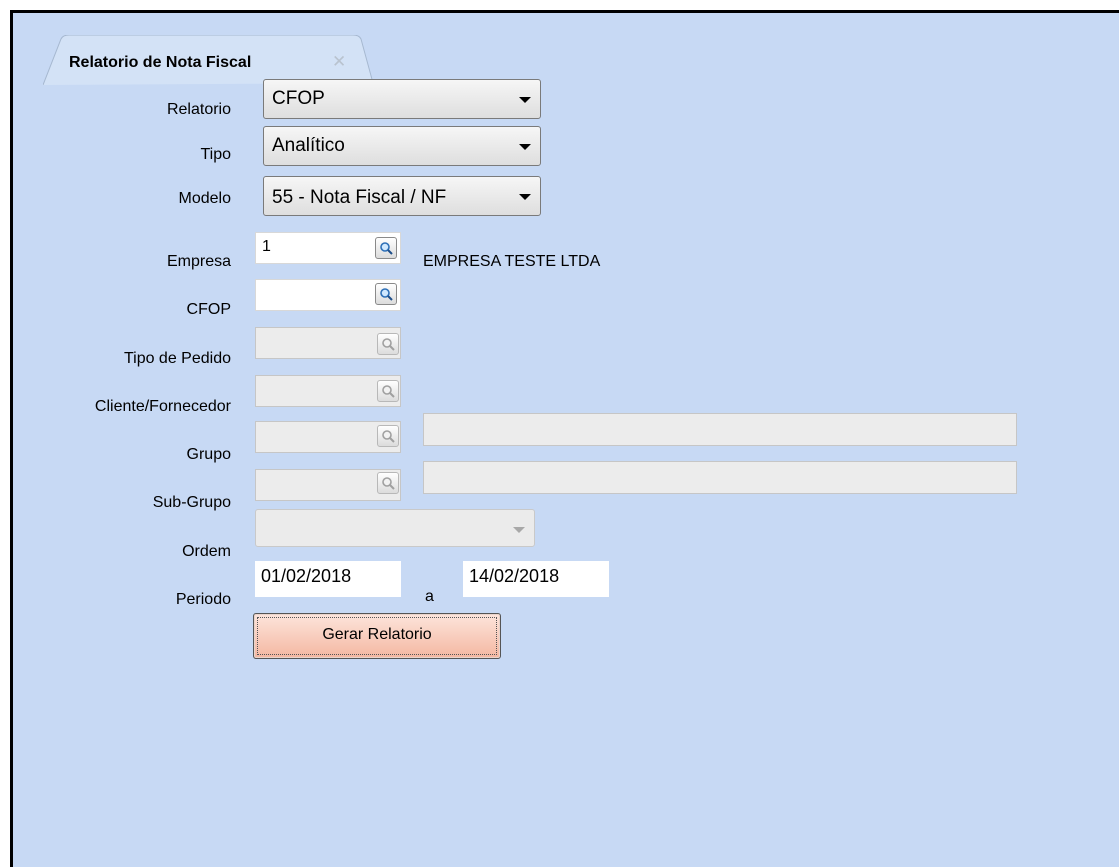 This screenshot has height=867, width=1119. Describe the element at coordinates (720, 429) in the screenshot. I see `grupo-description-field` at that location.